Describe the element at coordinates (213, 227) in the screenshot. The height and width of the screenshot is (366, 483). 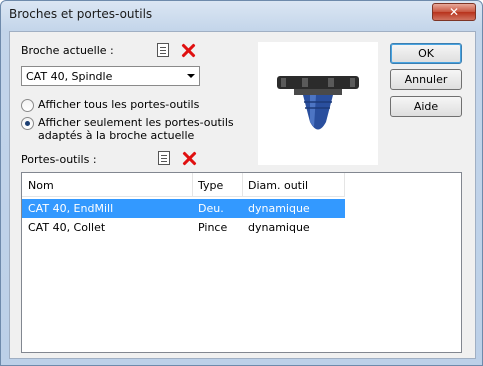
I see `row-type: Pince` at that location.